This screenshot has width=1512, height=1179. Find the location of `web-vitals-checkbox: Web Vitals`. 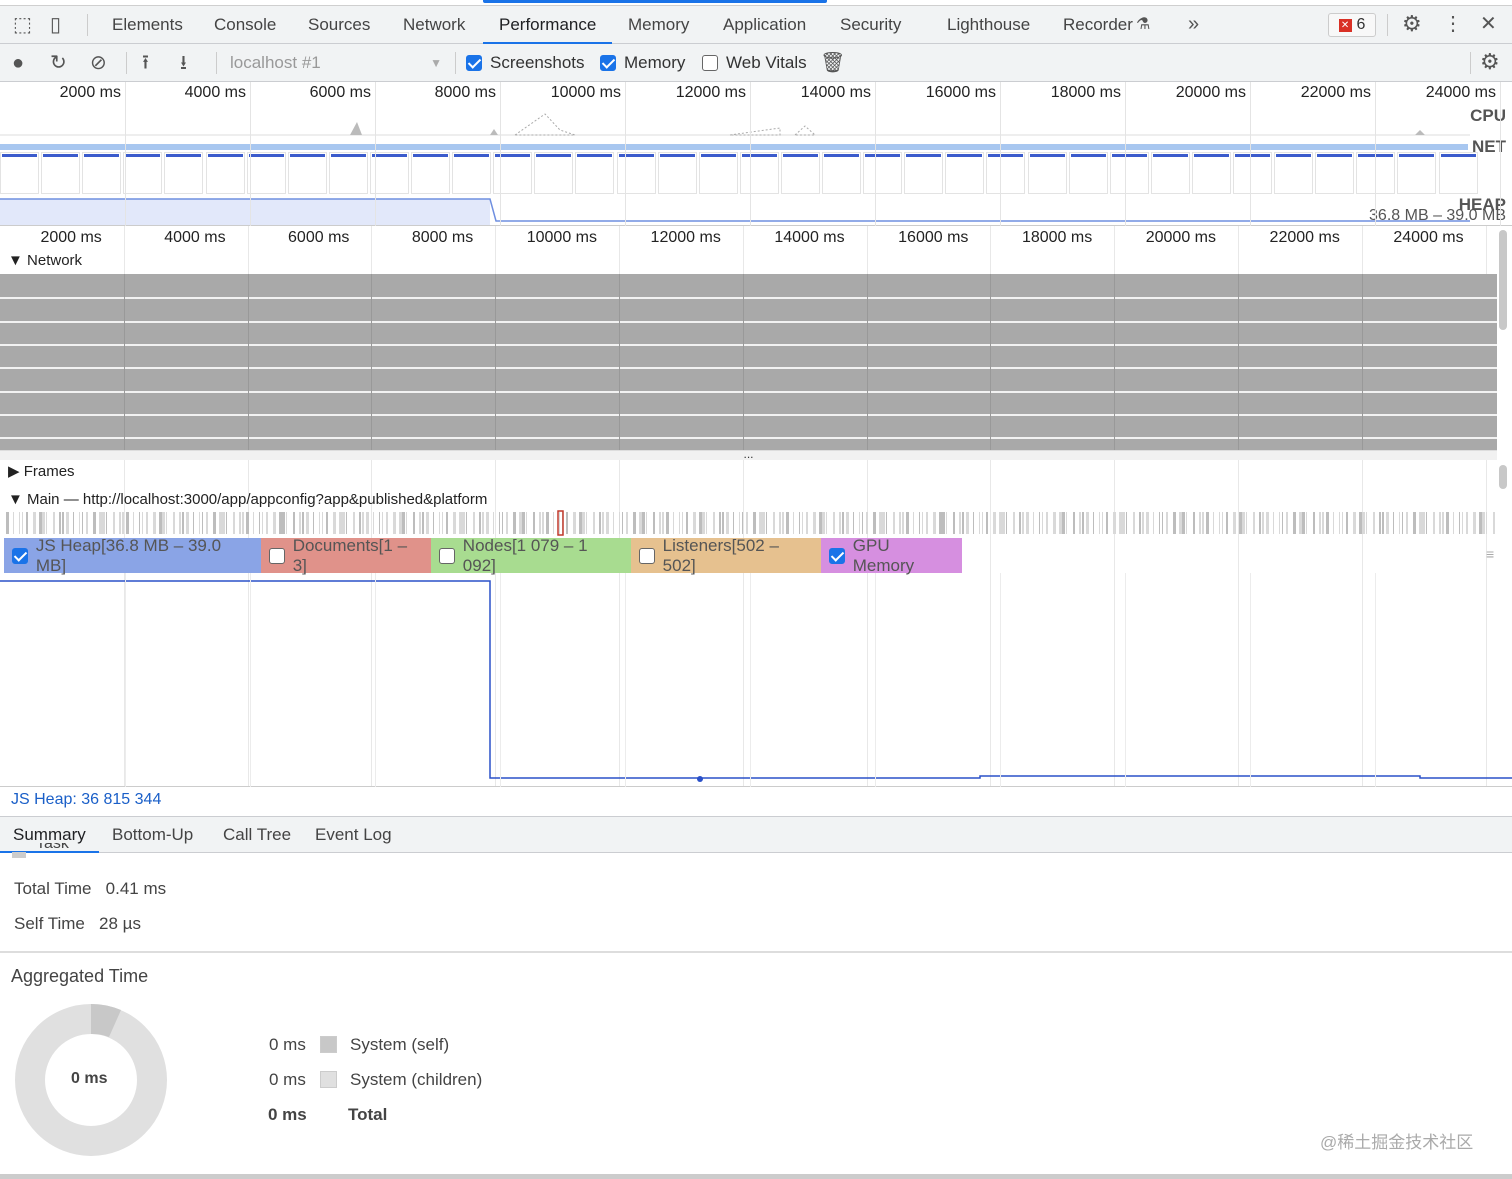

web-vitals-checkbox: Web Vitals is located at coordinates (754, 63).